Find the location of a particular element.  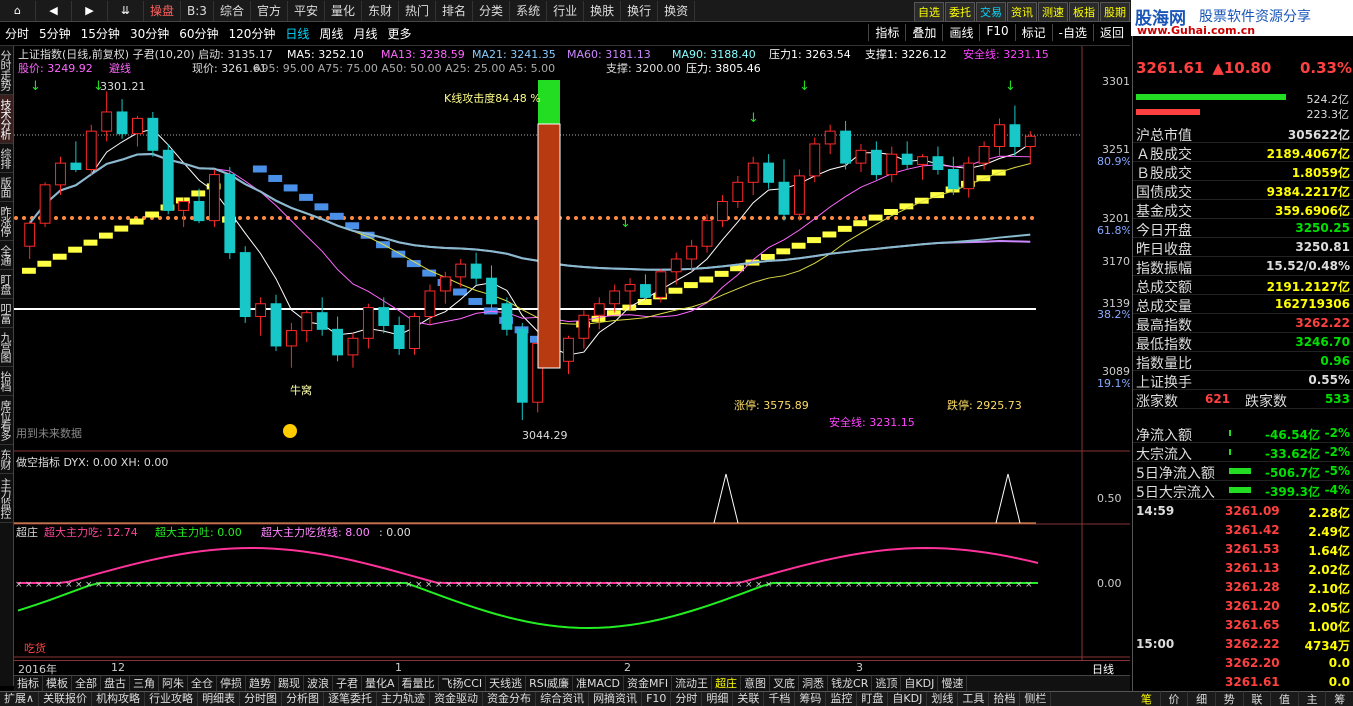

left-tab: 席位看多 is located at coordinates (6, 420).